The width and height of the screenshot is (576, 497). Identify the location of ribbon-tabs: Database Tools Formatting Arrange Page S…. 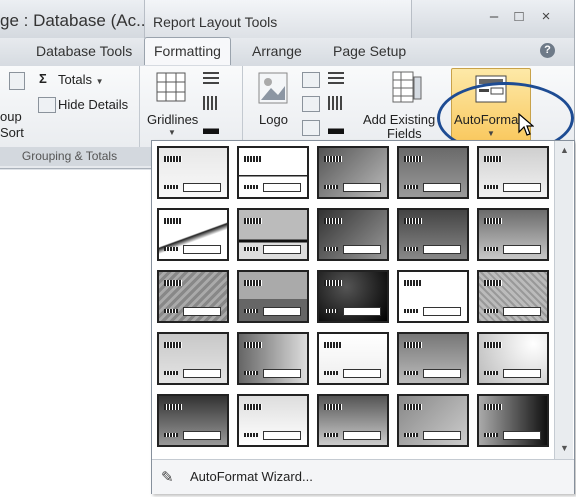
(287, 52).